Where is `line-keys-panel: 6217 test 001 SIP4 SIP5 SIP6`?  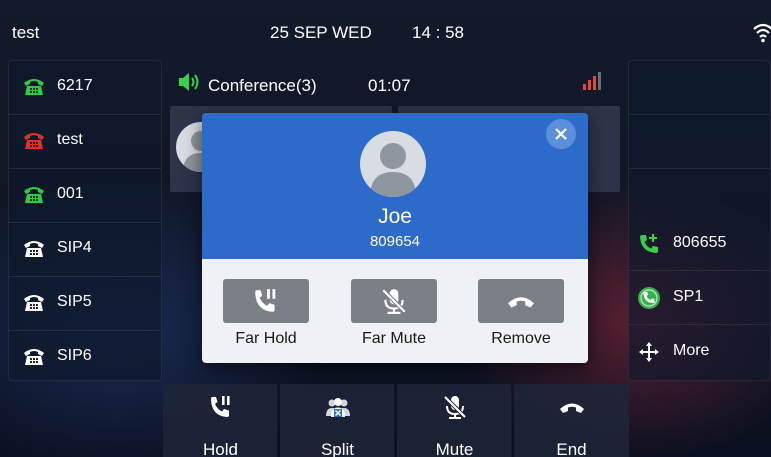 line-keys-panel: 6217 test 001 SIP4 SIP5 SIP6 is located at coordinates (85, 220).